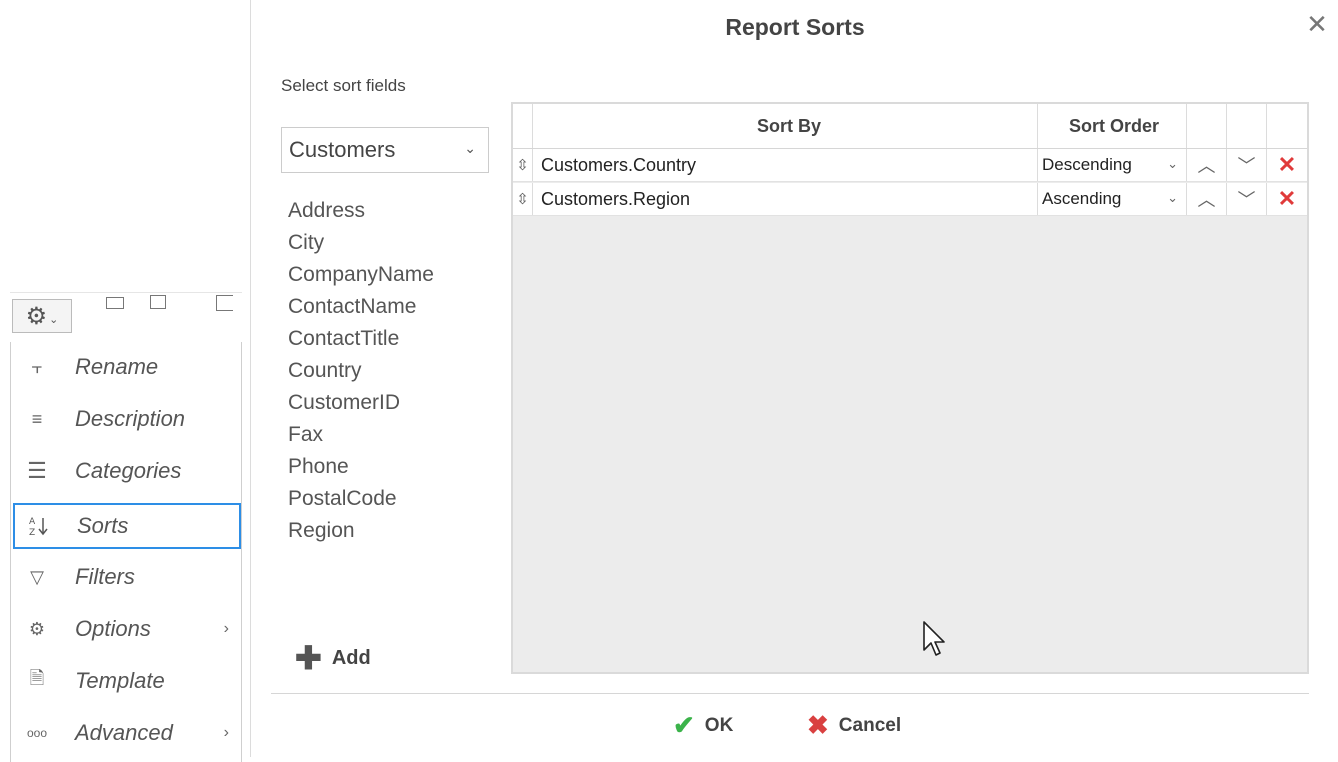 The width and height of the screenshot is (1338, 762). I want to click on grid-header-row: Sort By Sort Order, so click(910, 126).